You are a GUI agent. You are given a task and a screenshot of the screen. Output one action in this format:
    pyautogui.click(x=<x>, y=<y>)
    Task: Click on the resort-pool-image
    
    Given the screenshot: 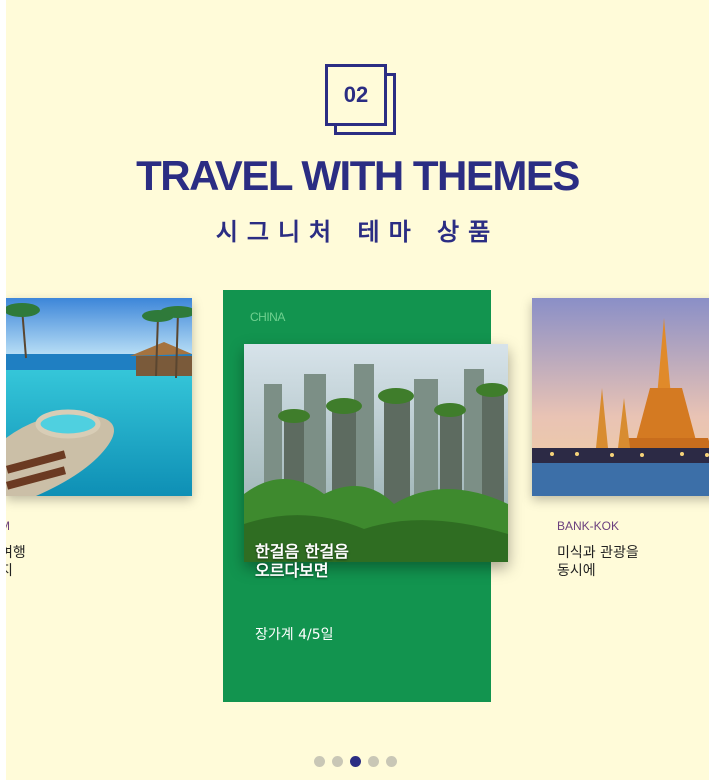 What is the action you would take?
    pyautogui.click(x=99, y=397)
    